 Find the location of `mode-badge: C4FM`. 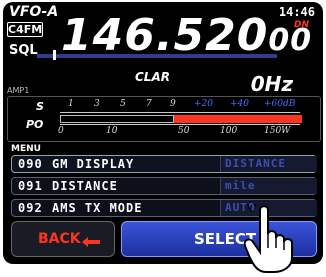

mode-badge: C4FM is located at coordinates (25, 29).